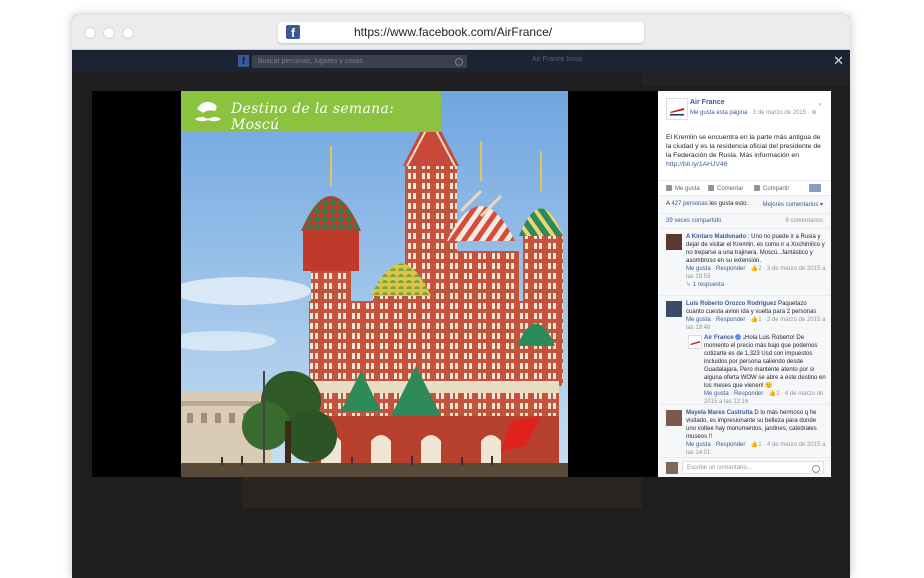 This screenshot has width=924, height=578. I want to click on comment-icon, so click(711, 188).